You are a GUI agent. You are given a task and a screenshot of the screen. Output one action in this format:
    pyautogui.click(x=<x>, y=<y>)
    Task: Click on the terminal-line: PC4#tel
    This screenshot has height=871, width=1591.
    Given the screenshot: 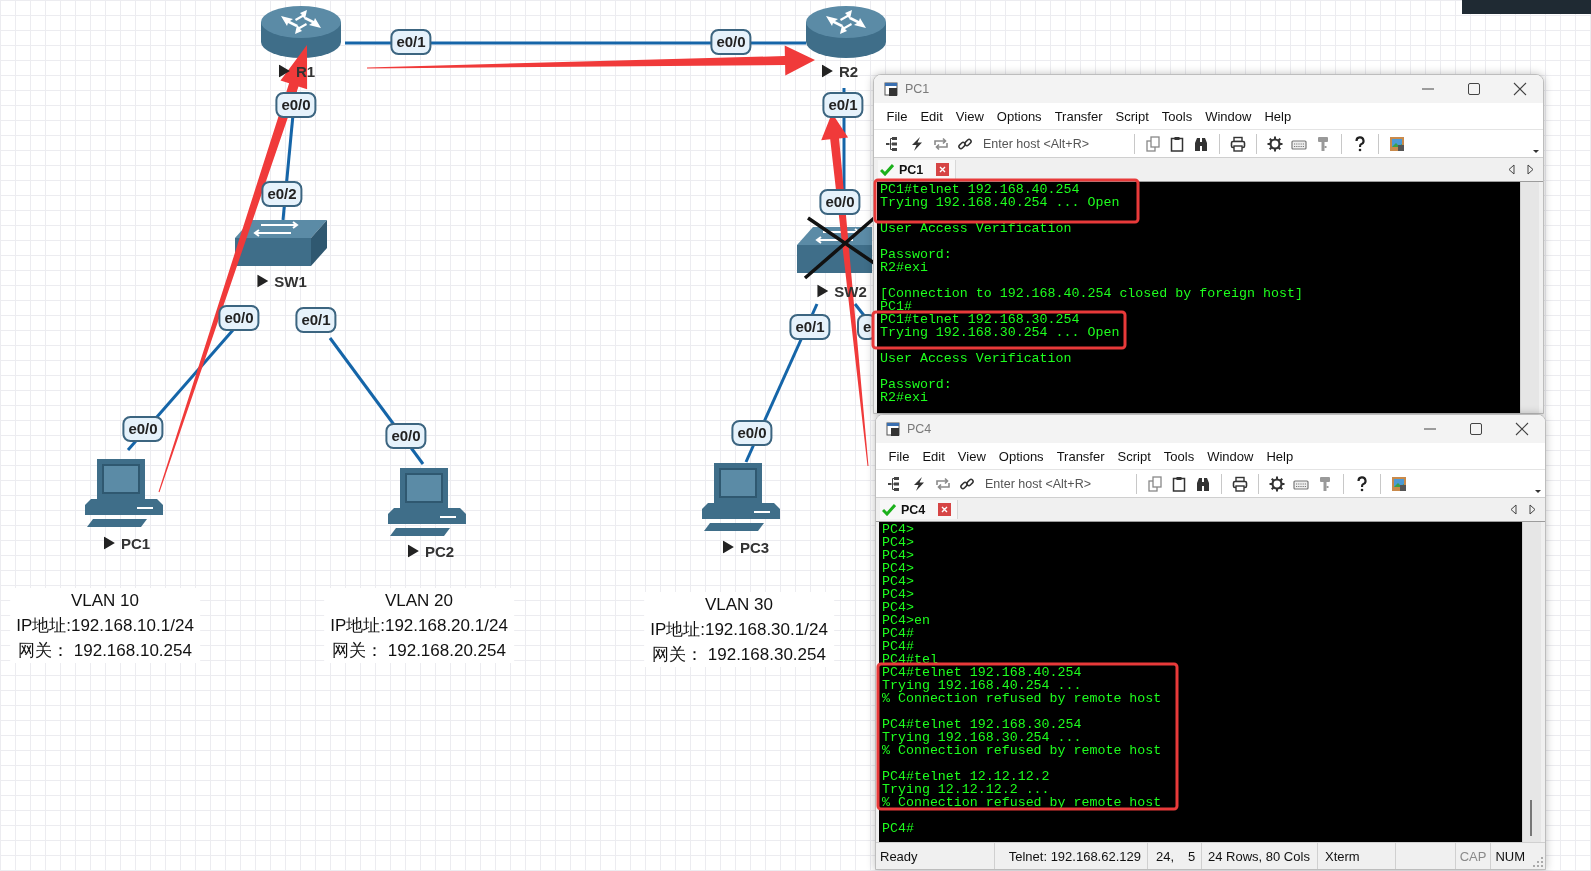 What is the action you would take?
    pyautogui.click(x=910, y=659)
    